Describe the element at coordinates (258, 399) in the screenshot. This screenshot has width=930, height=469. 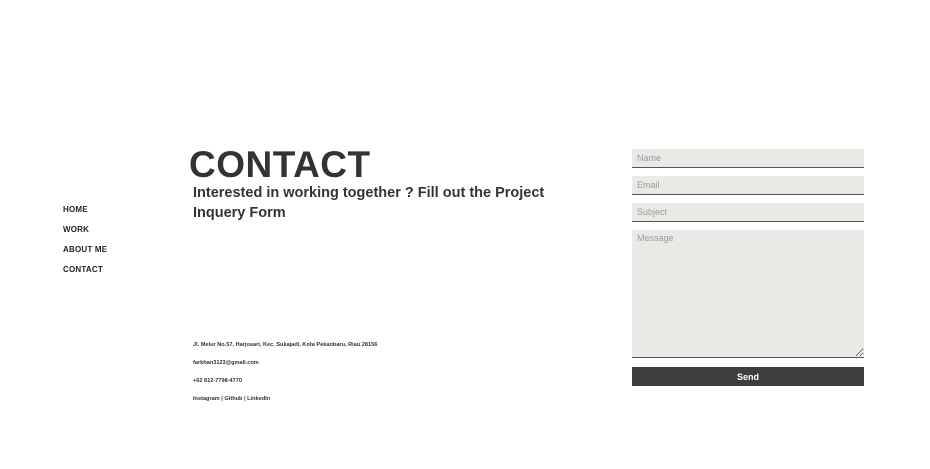
I see `linkedin-link: LinkedIn` at that location.